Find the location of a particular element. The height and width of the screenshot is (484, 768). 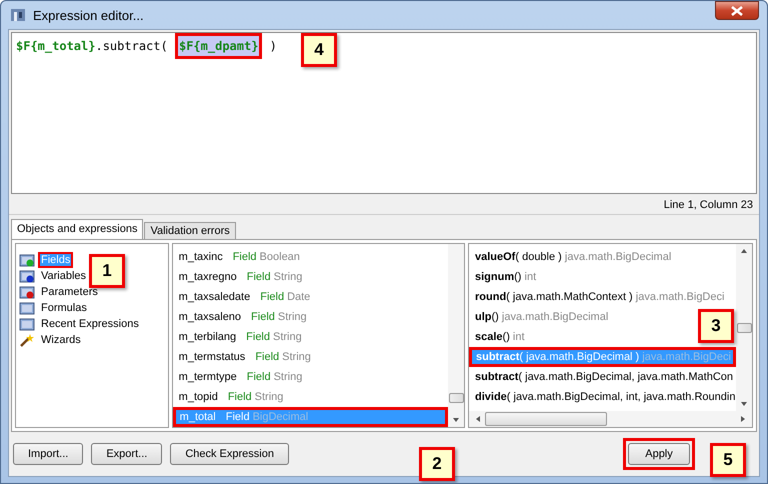

method-row: valueOf( double ) java.math.BigDecimal is located at coordinates (571, 257).